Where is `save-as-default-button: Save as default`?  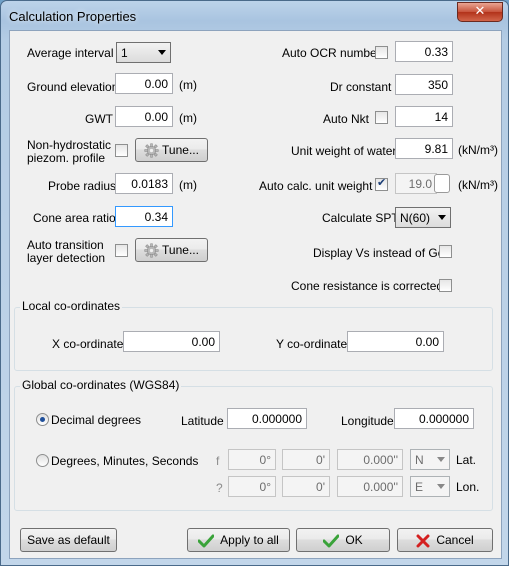
save-as-default-button: Save as default is located at coordinates (68, 540).